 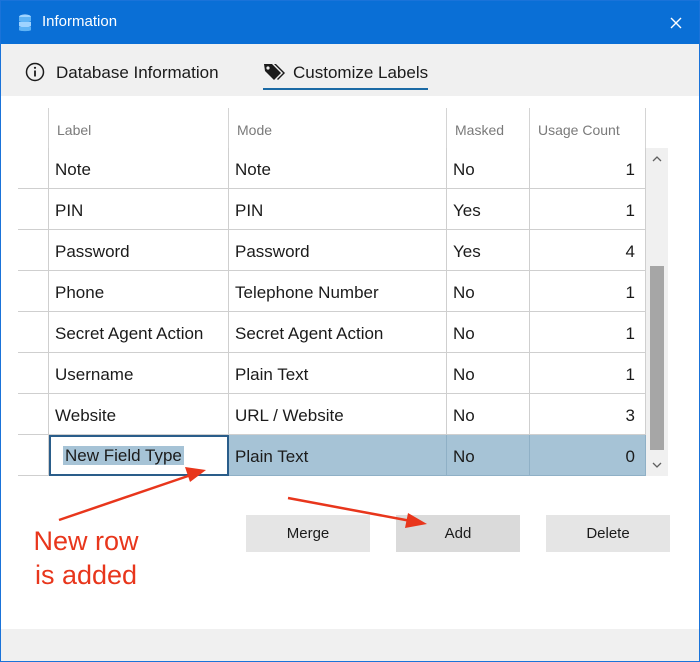 What do you see at coordinates (242, 497) in the screenshot?
I see `annotation-arrows` at bounding box center [242, 497].